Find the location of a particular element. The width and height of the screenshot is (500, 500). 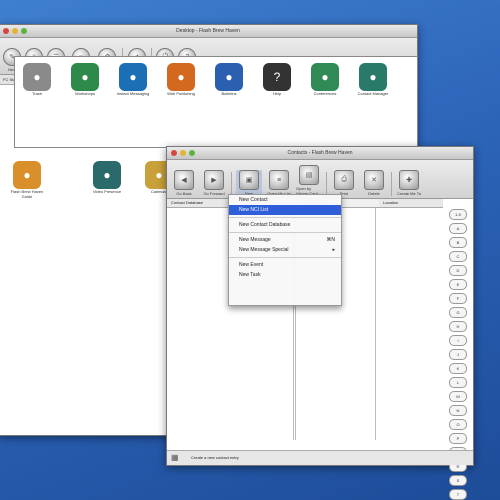

alphabet-tab: M is located at coordinates (458, 396).